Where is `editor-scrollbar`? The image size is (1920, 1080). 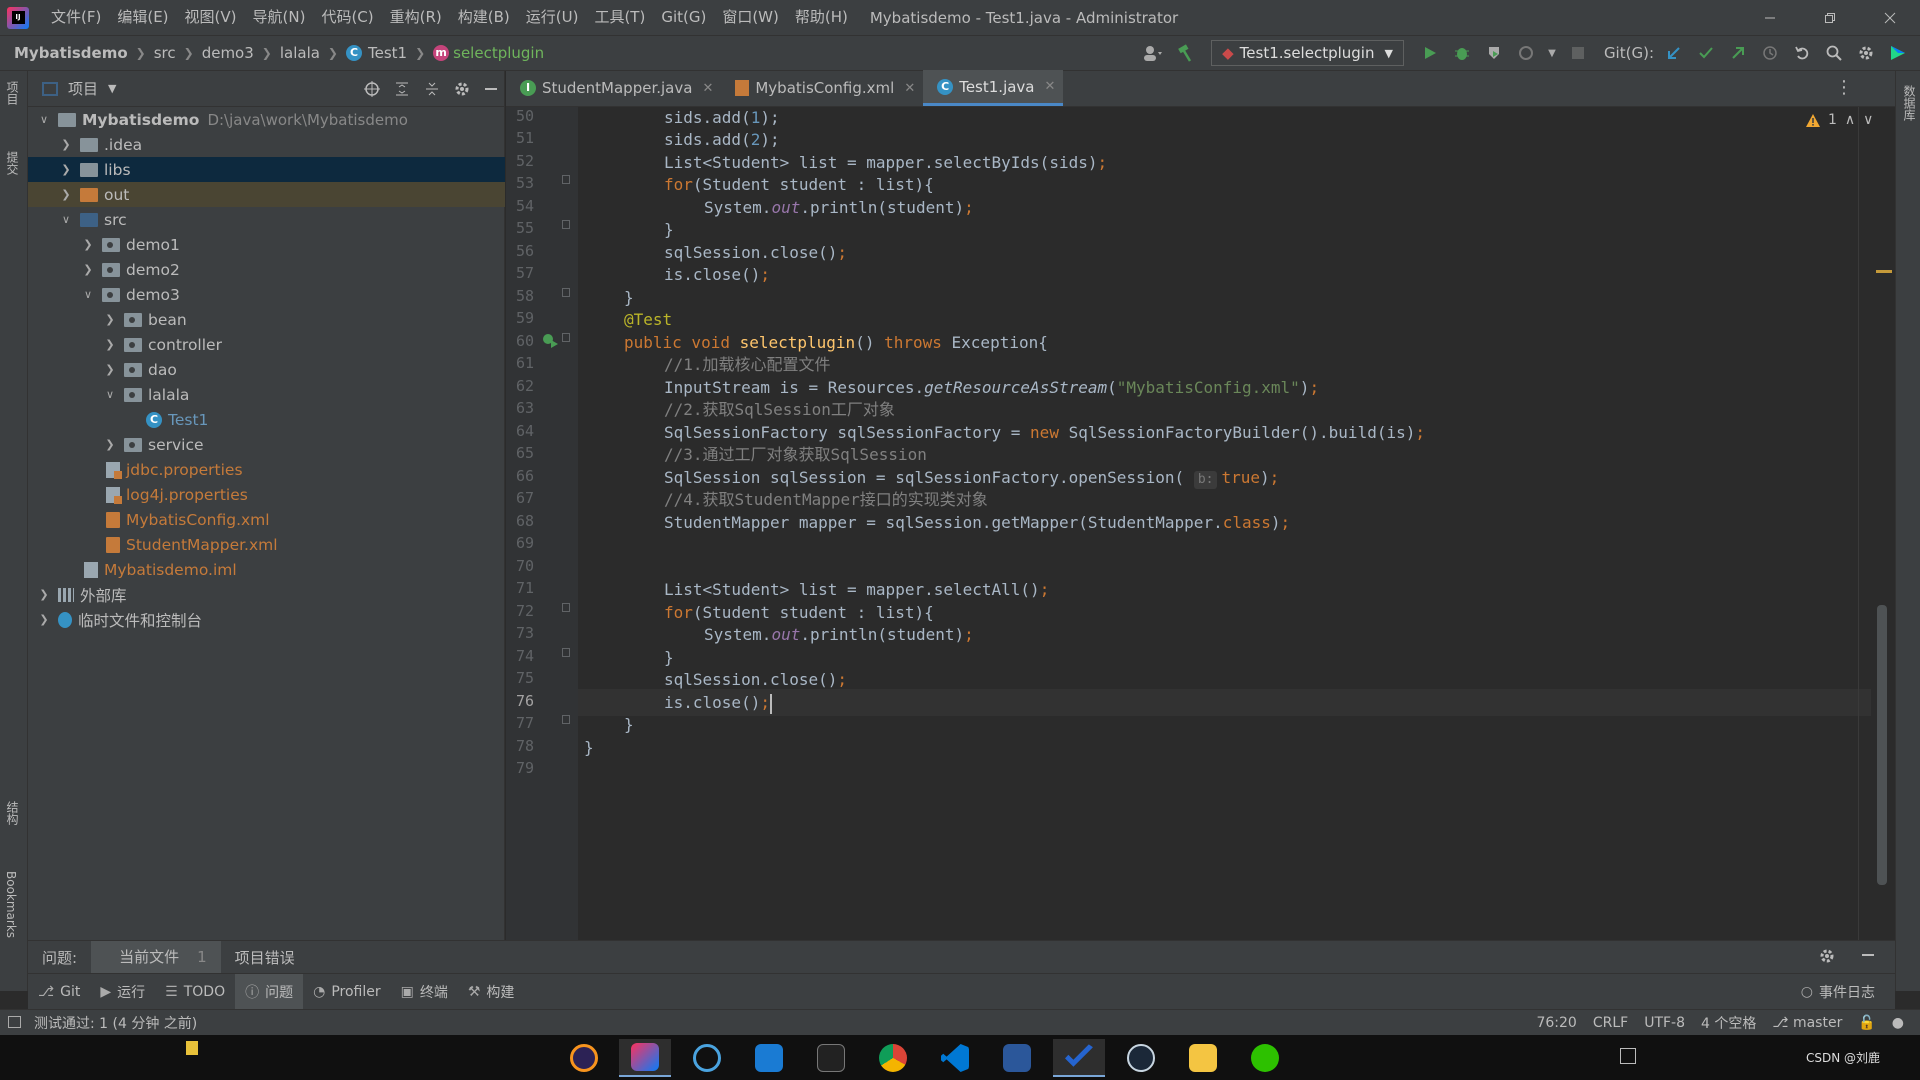
editor-scrollbar is located at coordinates (1882, 745).